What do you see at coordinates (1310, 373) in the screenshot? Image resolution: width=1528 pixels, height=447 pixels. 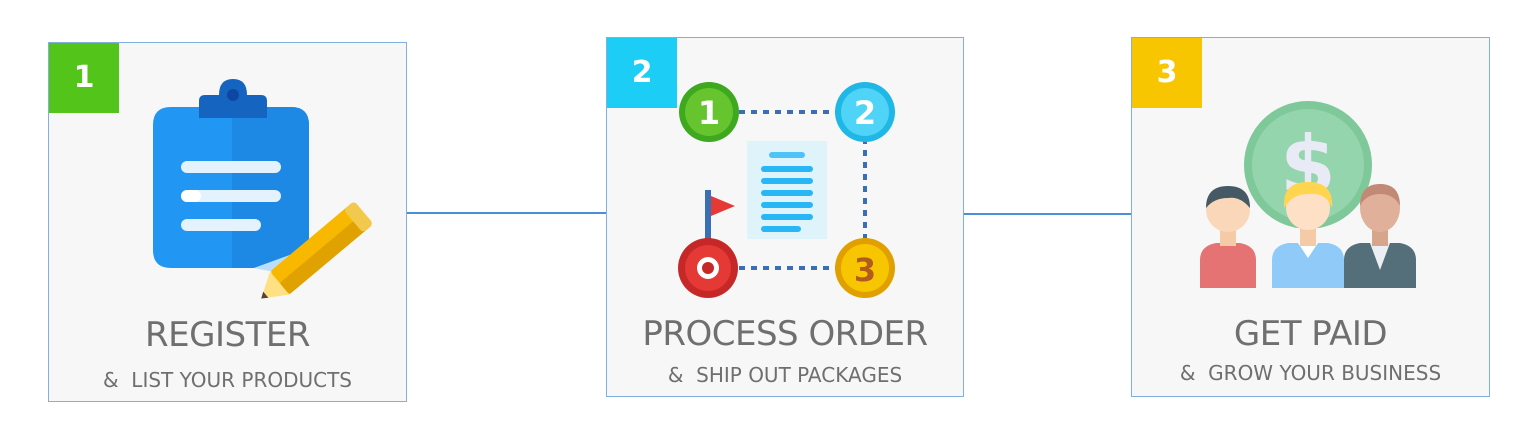 I see `step-subtitle: & GROW YOUR BUSINESS` at bounding box center [1310, 373].